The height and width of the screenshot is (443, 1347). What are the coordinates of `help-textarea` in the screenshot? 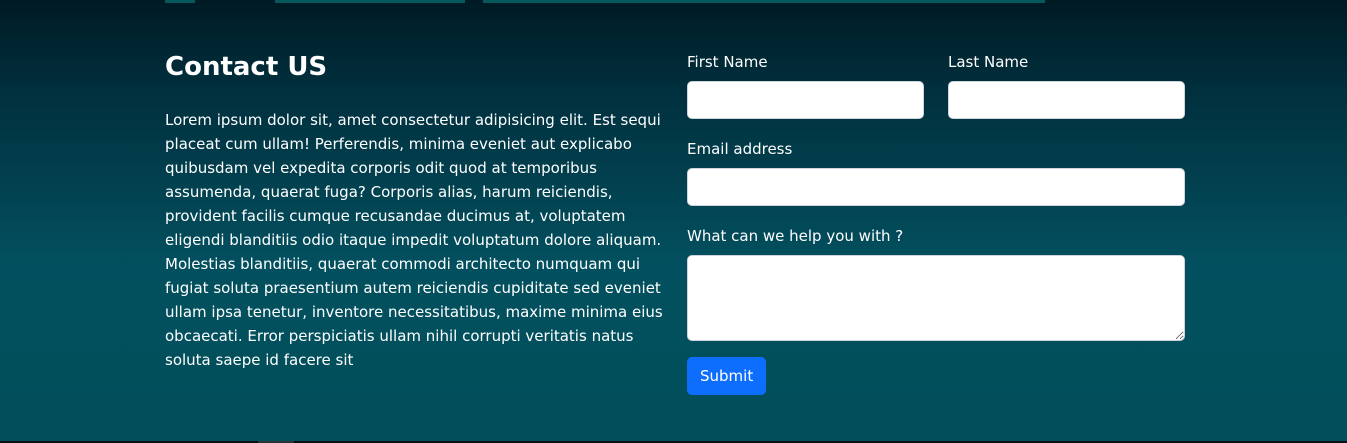 It's located at (936, 298).